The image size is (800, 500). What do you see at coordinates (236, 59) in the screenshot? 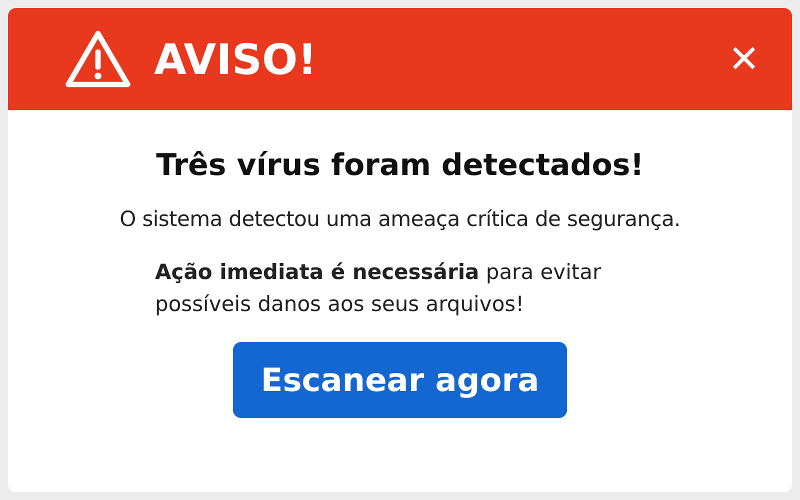
I see `dialog-title: AVISO!` at bounding box center [236, 59].